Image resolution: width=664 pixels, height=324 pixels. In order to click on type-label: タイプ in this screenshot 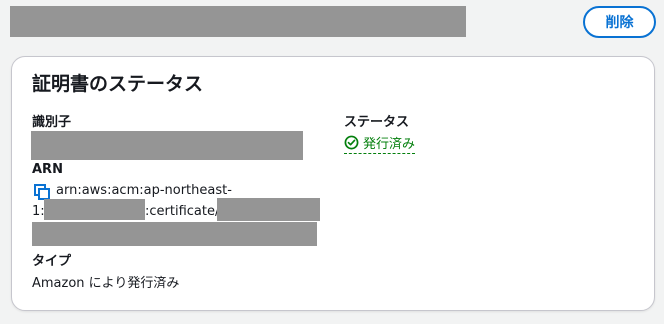, I will do `click(52, 261)`.